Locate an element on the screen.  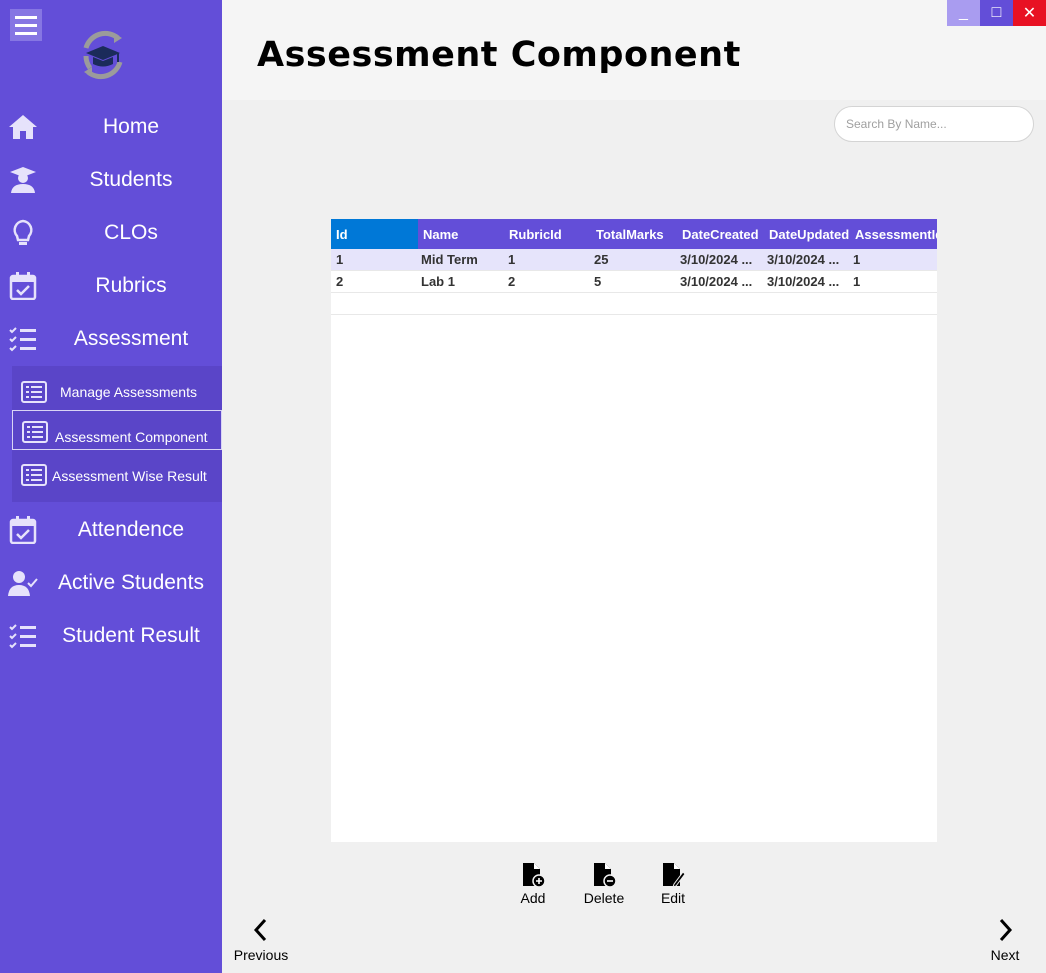
table-cell: 25 is located at coordinates (601, 259).